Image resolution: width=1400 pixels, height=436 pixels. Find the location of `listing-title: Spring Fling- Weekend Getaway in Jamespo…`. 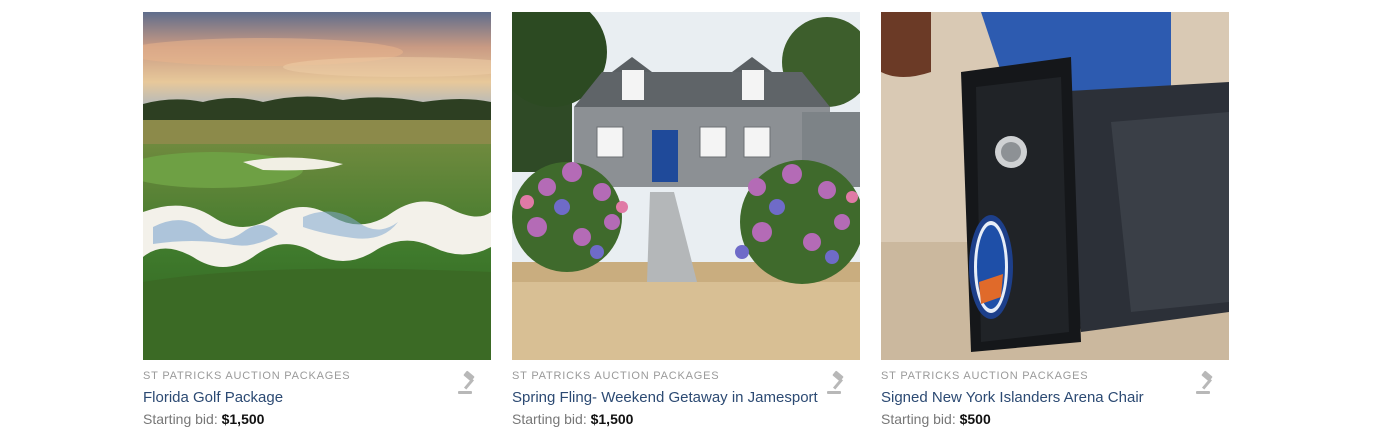

listing-title: Spring Fling- Weekend Getaway in Jamespo… is located at coordinates (686, 398).